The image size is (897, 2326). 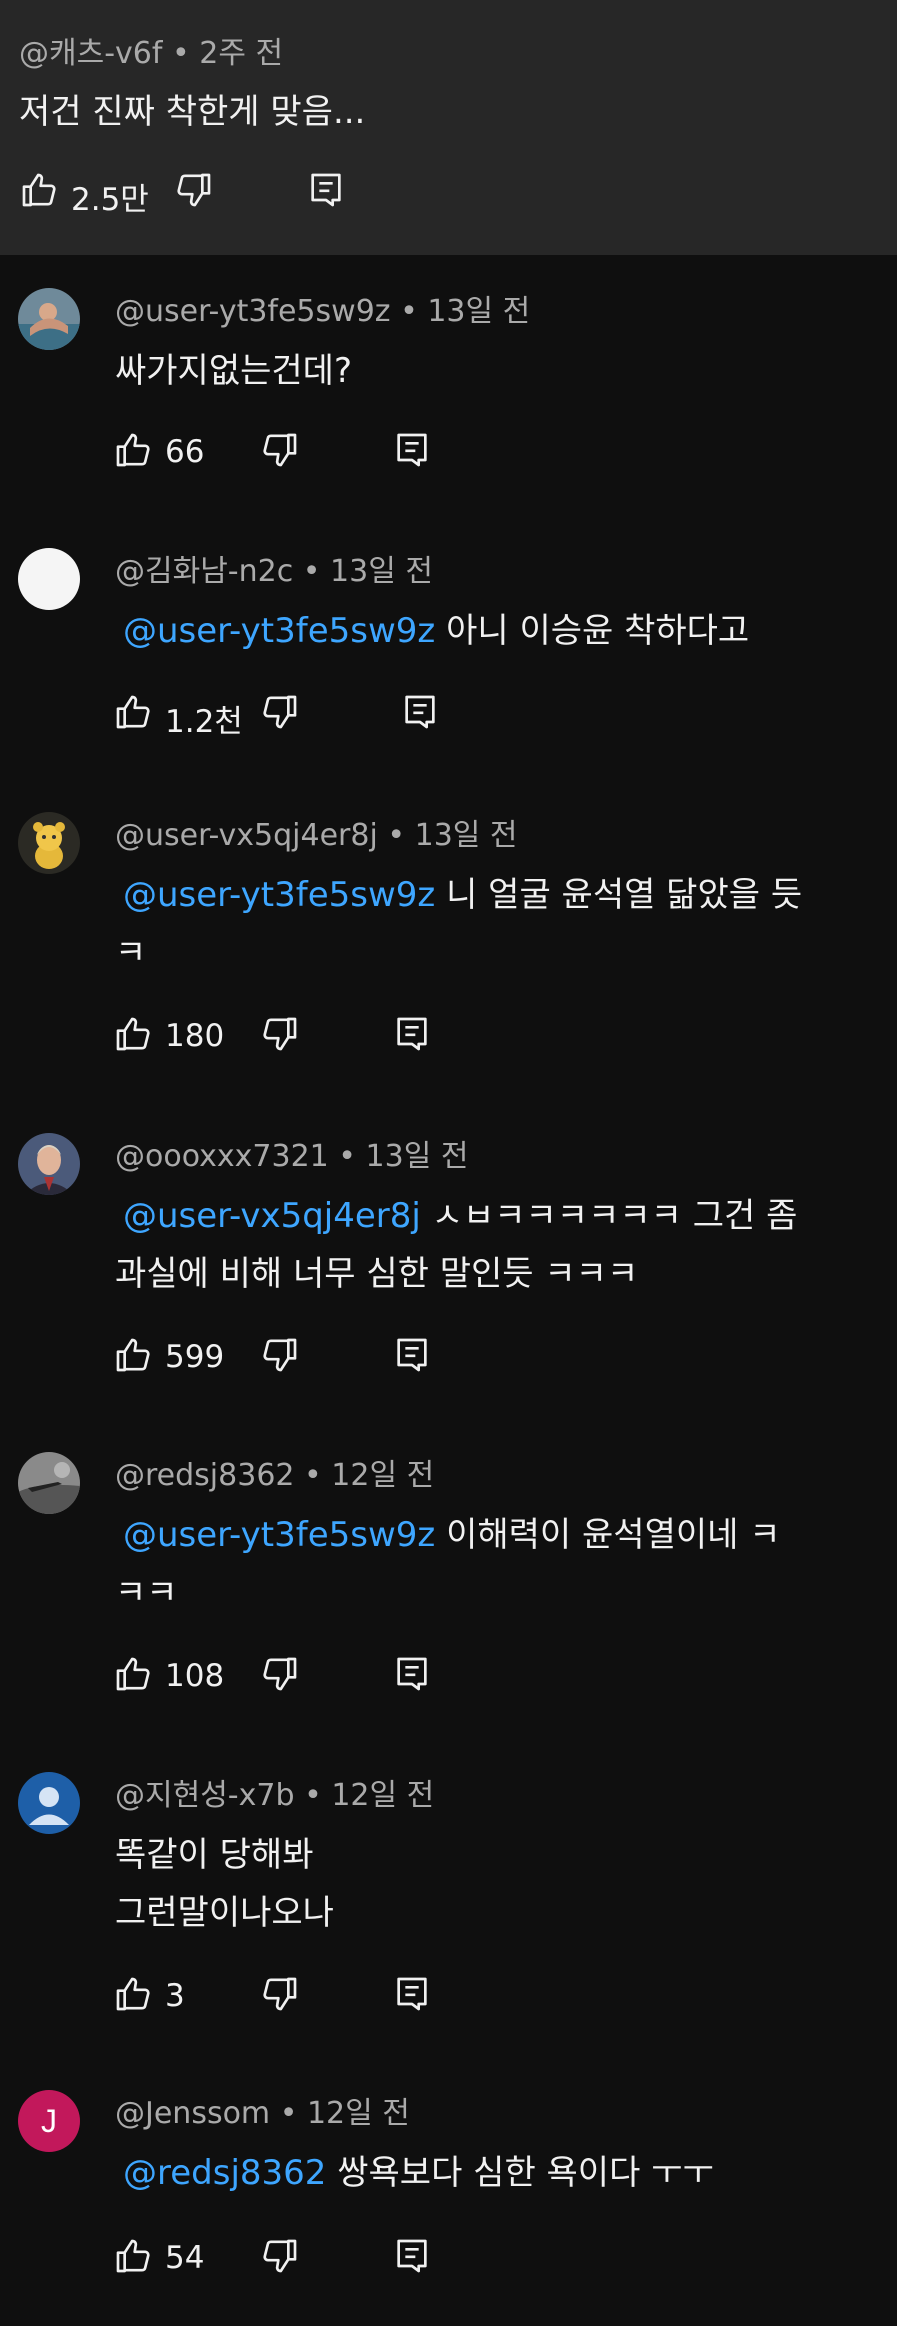 I want to click on comment-line: @user-vx5qj4er8j ㅅㅂㅋㅋㅋㅋㅋㅋ 그건 좀, so click(x=460, y=1216).